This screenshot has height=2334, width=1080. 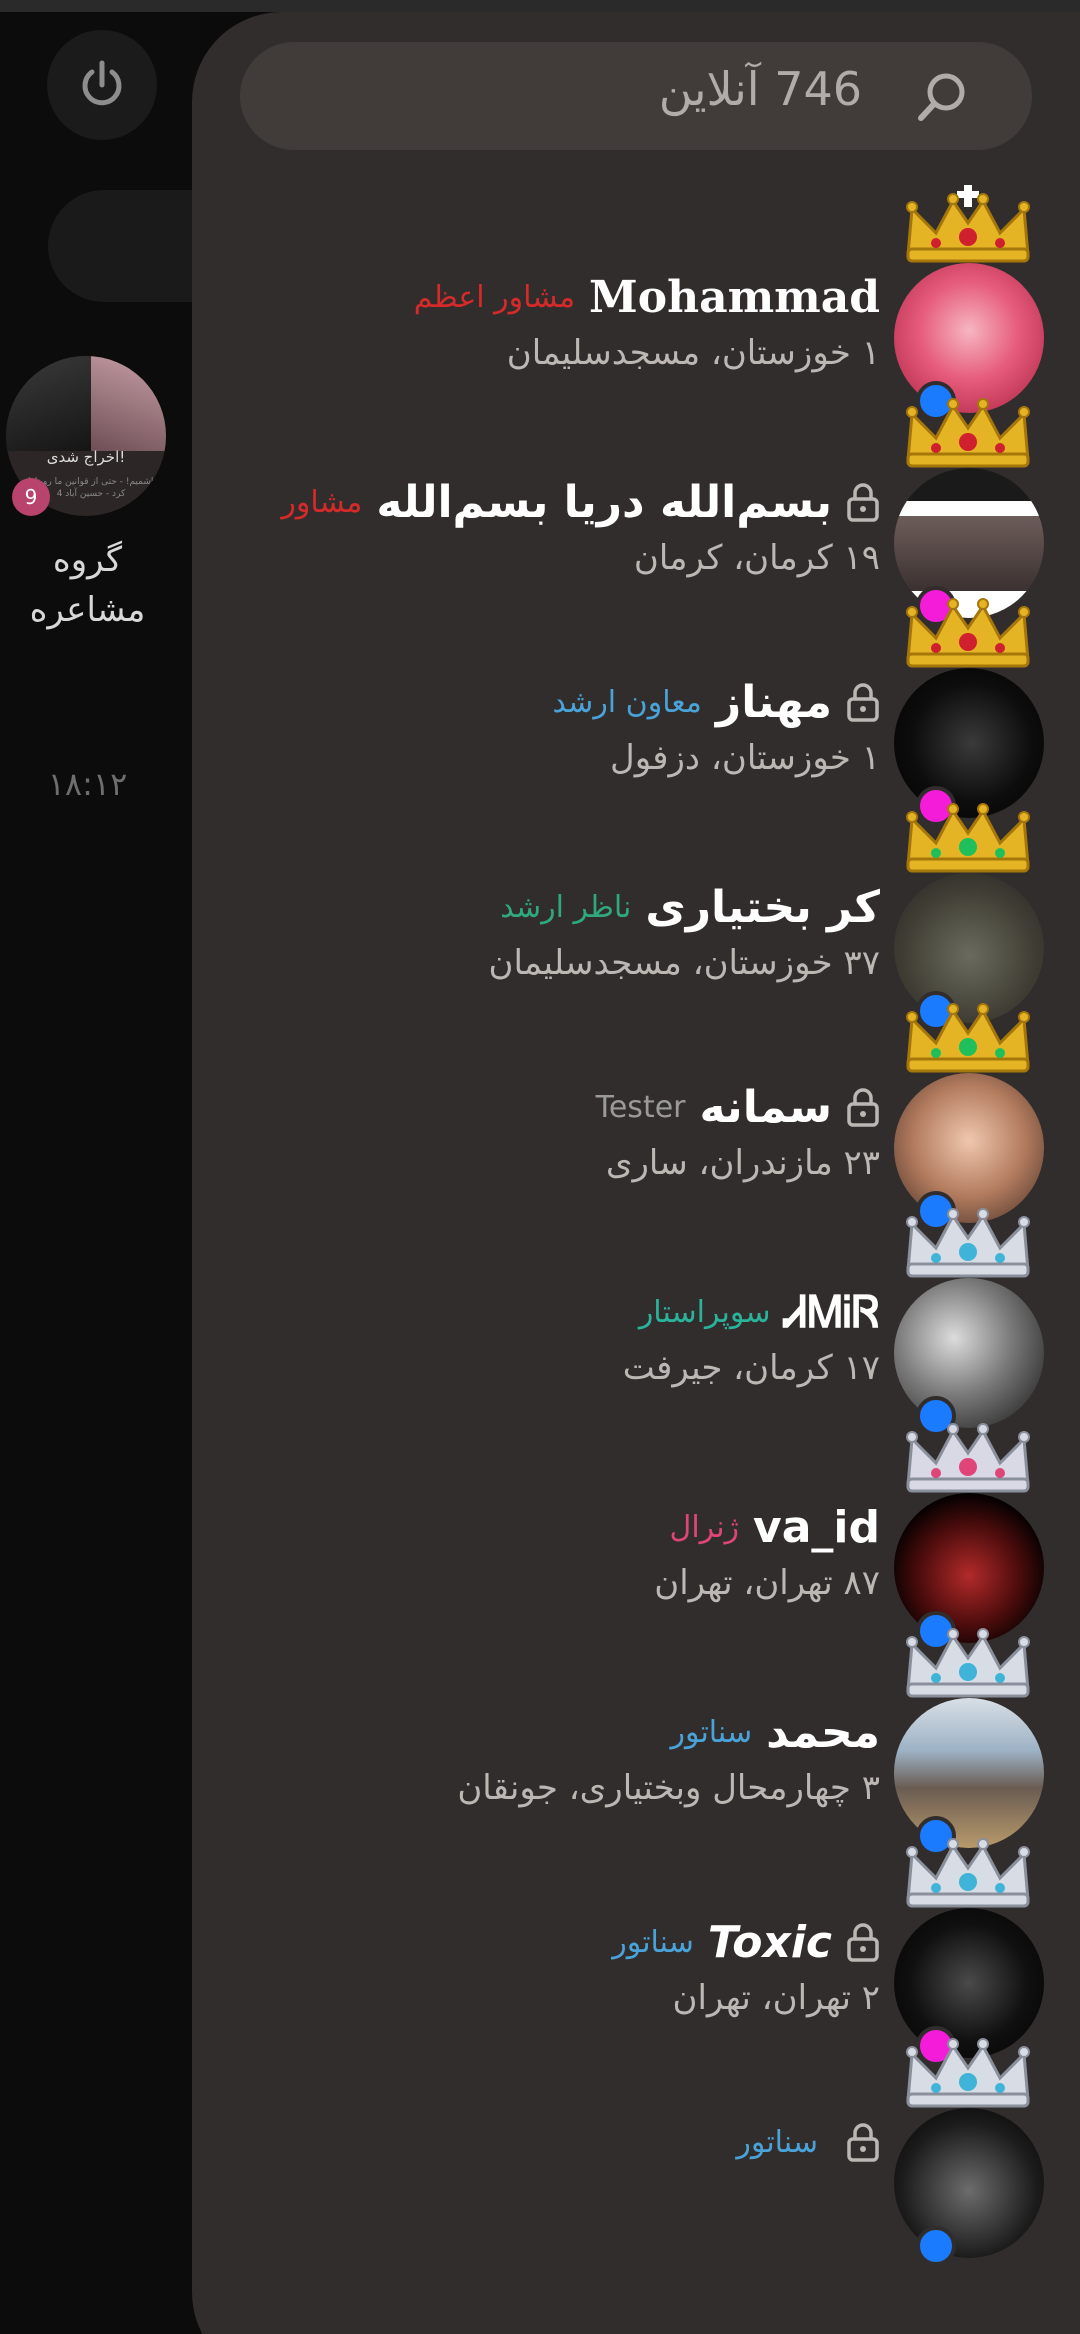 I want to click on user-row: سناتور, so click(x=636, y=2152).